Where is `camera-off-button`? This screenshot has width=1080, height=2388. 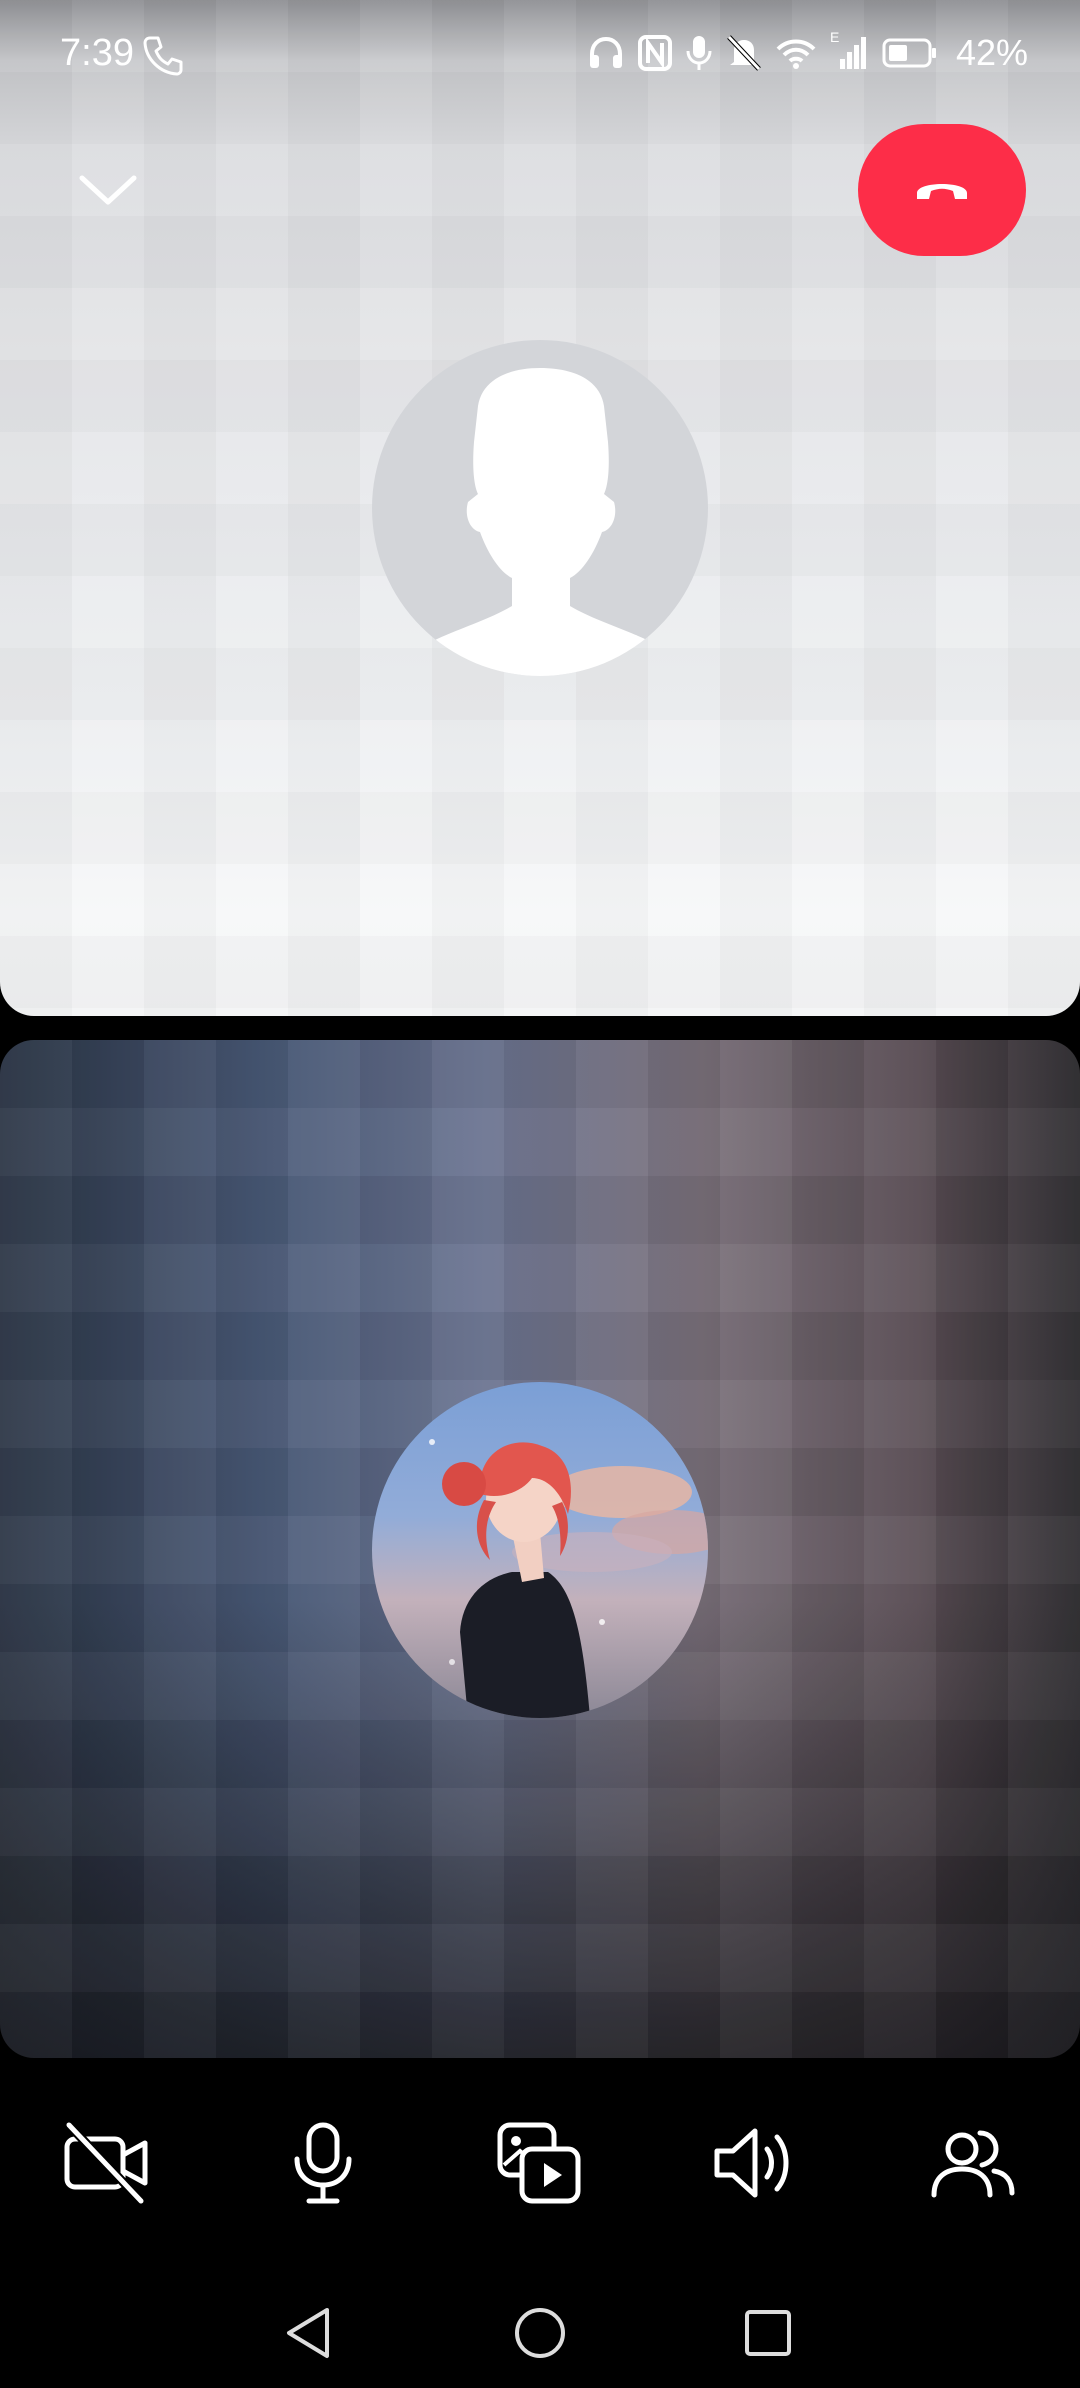
camera-off-button is located at coordinates (107, 2163).